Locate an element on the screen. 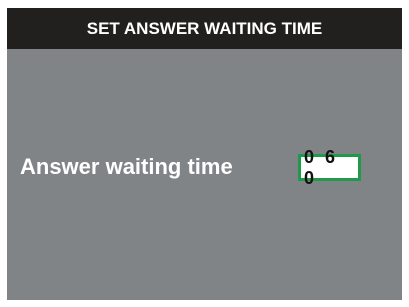 The width and height of the screenshot is (409, 307). value-field-inner: 0 6 0 is located at coordinates (329, 167).